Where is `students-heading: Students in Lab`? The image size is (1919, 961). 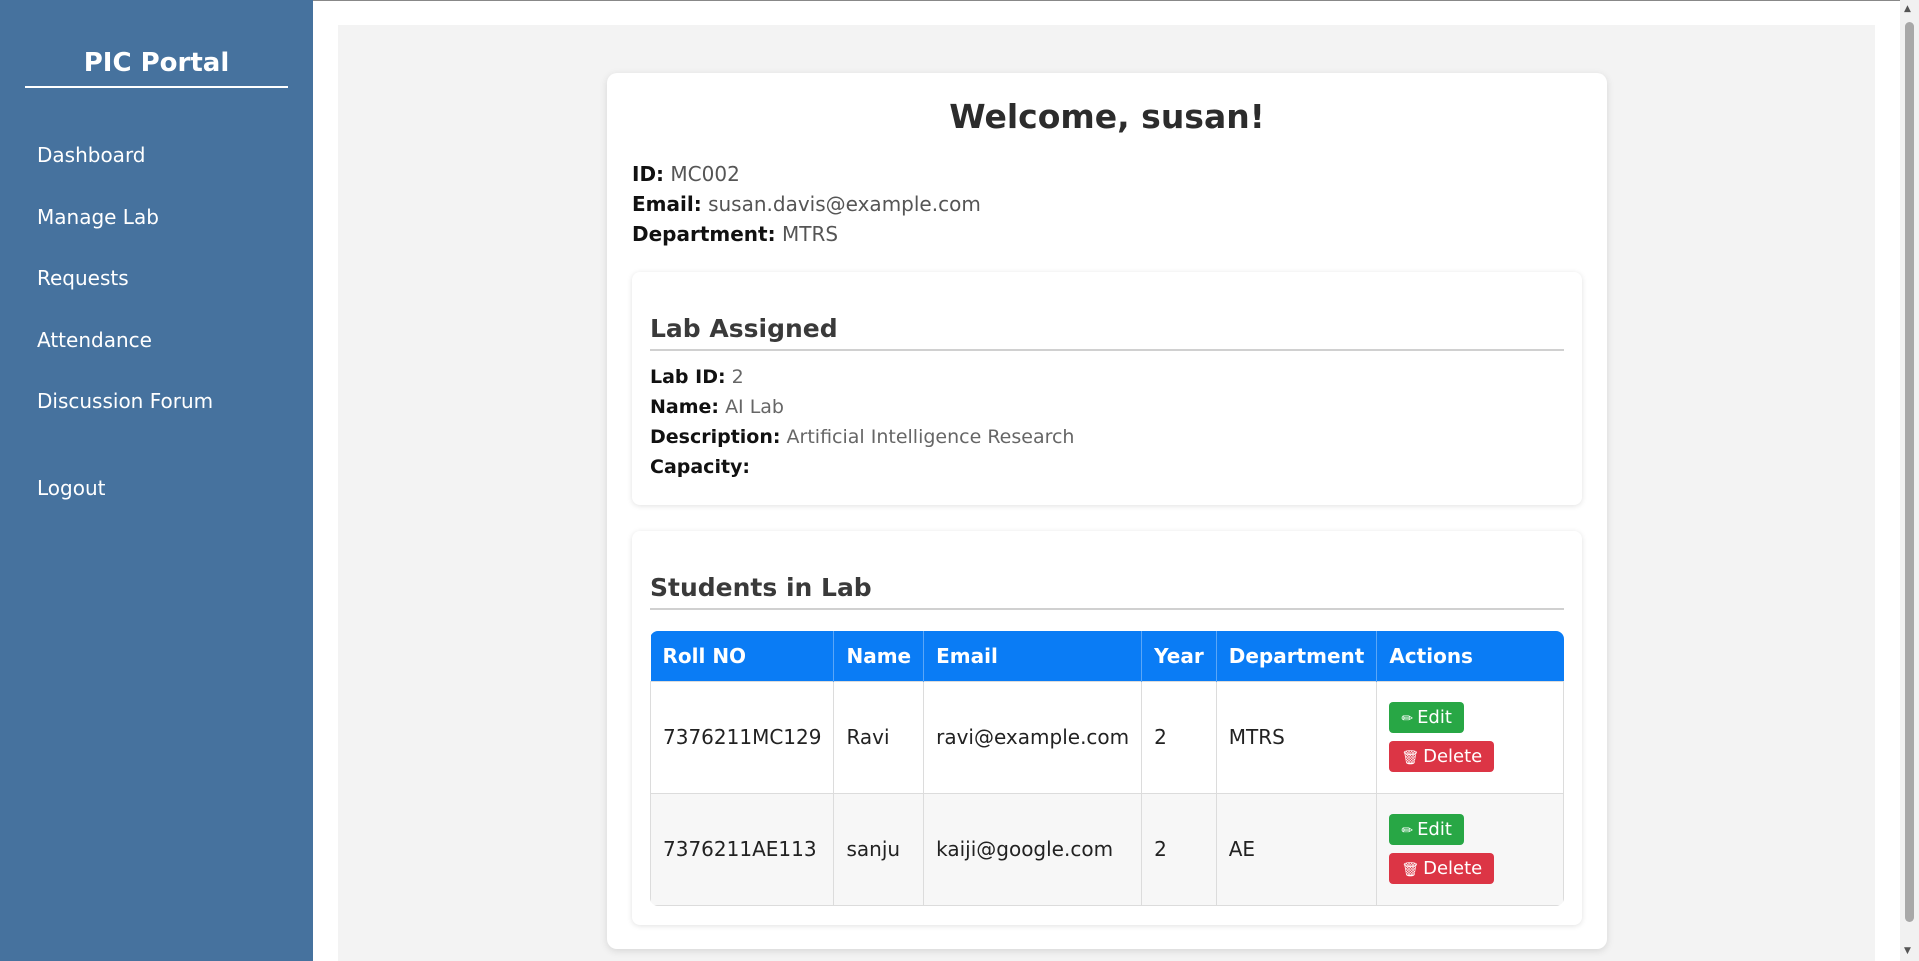
students-heading: Students in Lab is located at coordinates (1107, 591).